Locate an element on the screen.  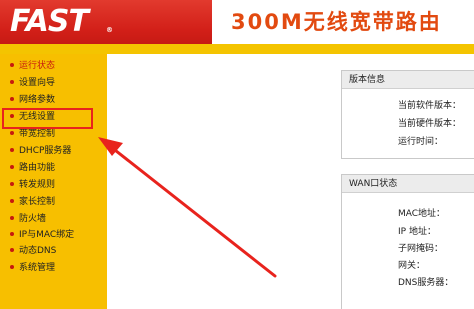
sidebar-item-label: 系统管理 is located at coordinates (37, 268).